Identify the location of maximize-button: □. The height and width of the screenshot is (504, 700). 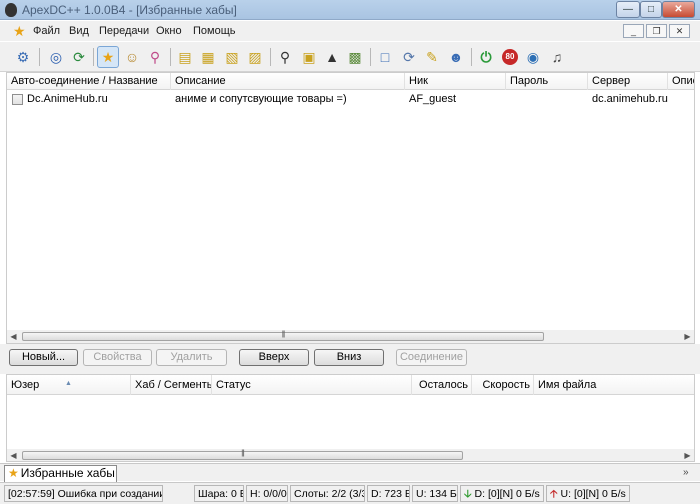
(651, 9).